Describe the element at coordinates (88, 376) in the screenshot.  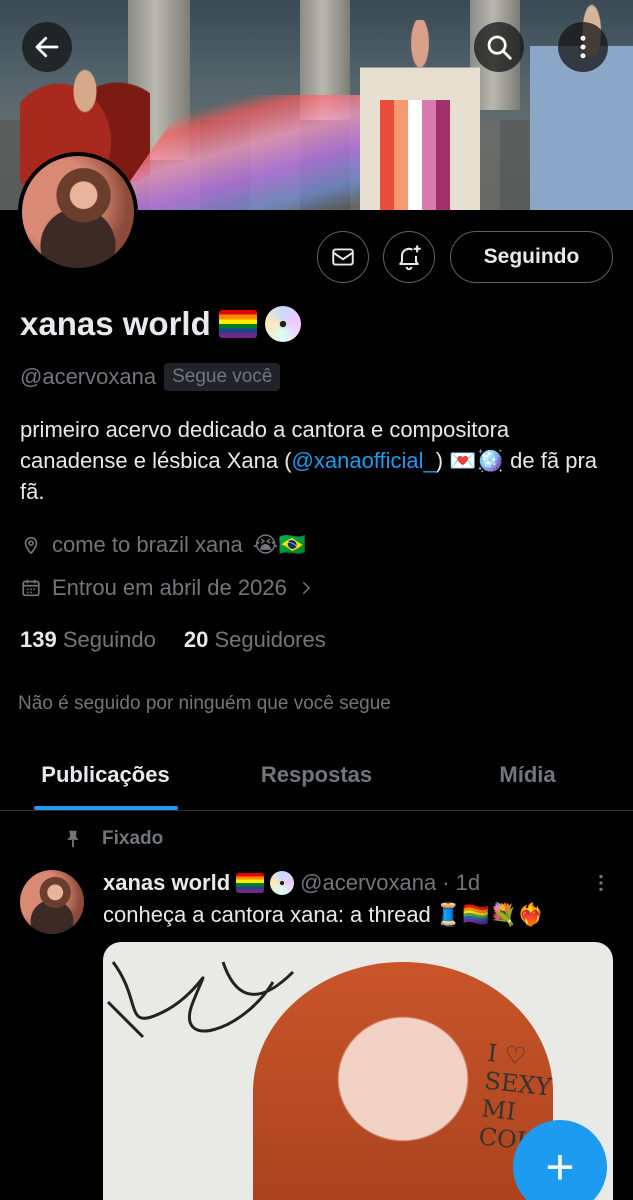
I see `profile-handle: @acervoxana` at that location.